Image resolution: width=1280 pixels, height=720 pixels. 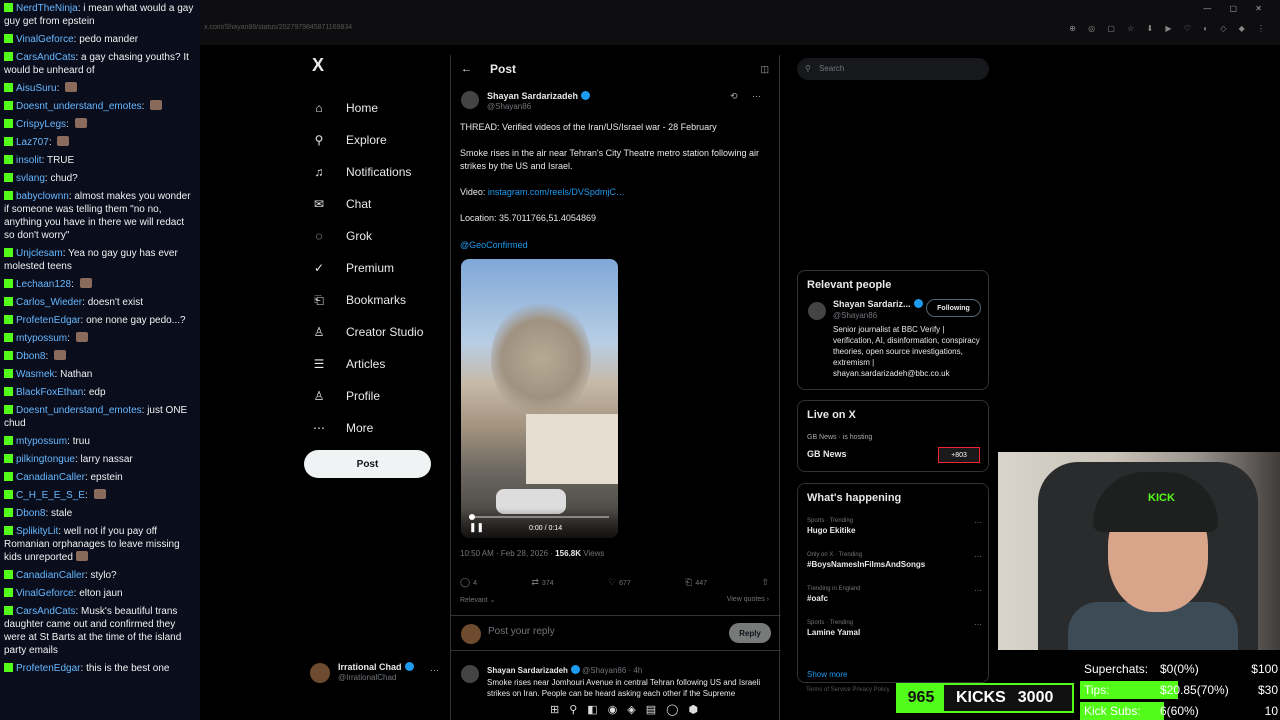 I want to click on chat-username: Wasmek, so click(x=35, y=374).